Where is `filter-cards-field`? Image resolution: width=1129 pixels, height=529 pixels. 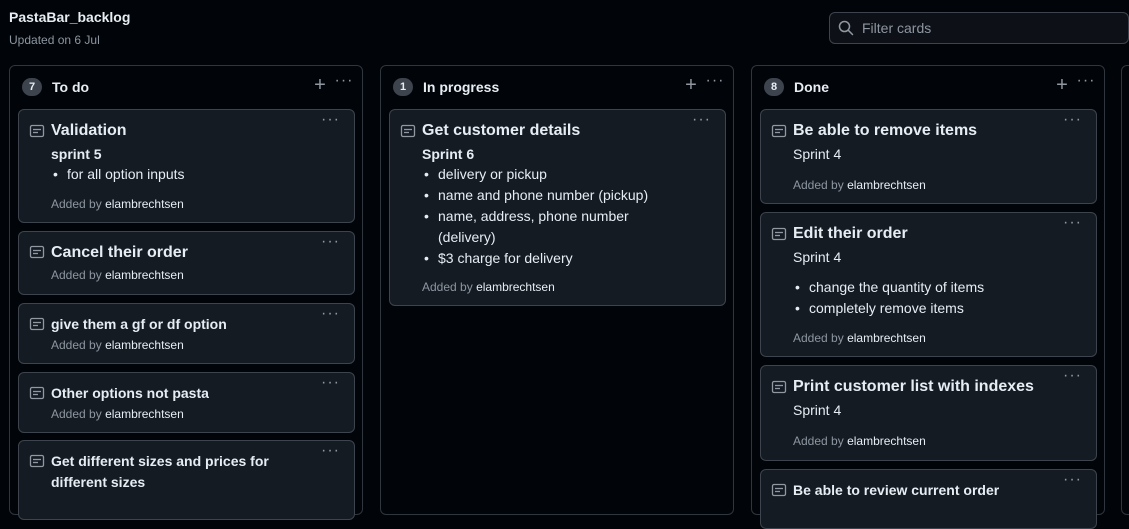
filter-cards-field is located at coordinates (979, 28).